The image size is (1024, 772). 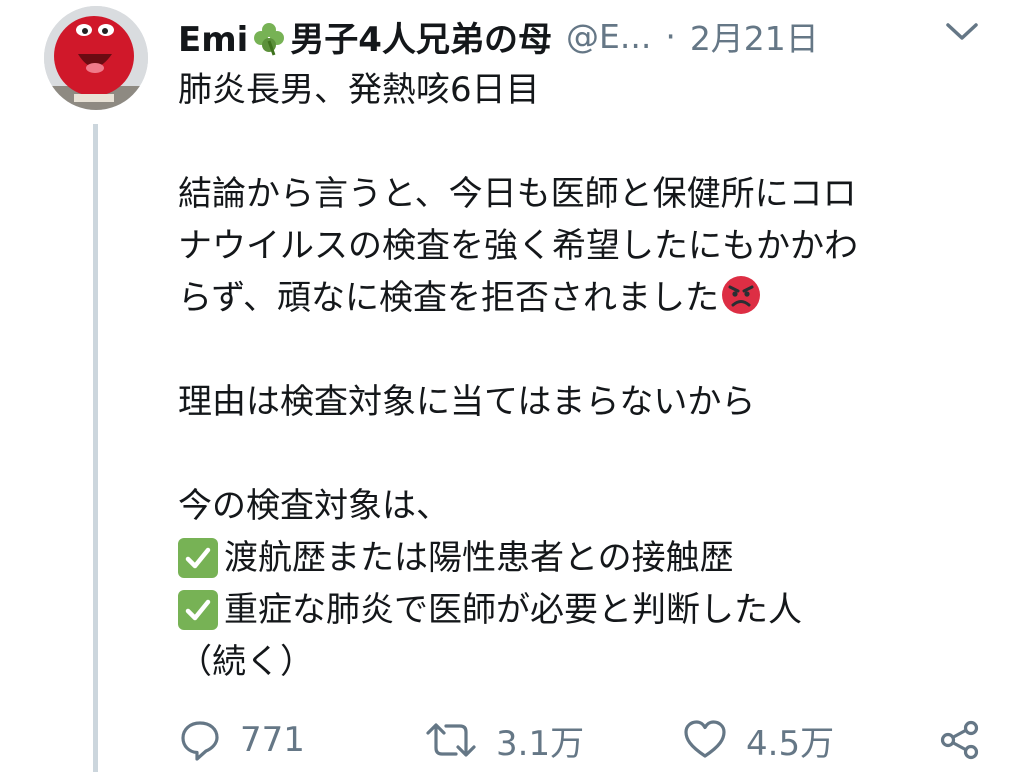 What do you see at coordinates (272, 740) in the screenshot?
I see `reply-count: 771` at bounding box center [272, 740].